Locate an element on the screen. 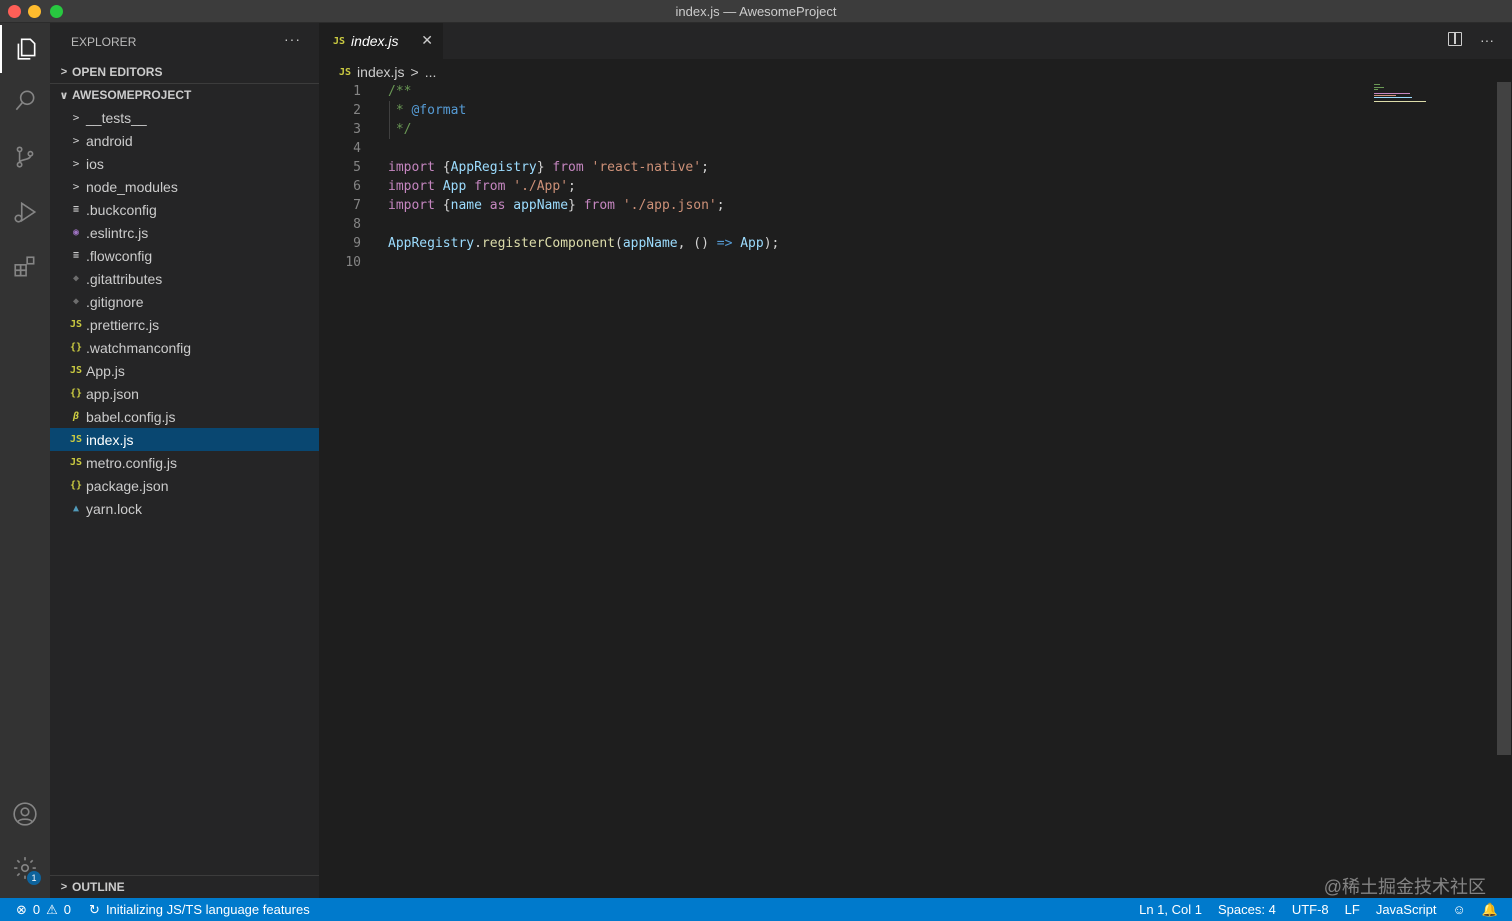 The image size is (1512, 921). code-token: ; is located at coordinates (572, 186).